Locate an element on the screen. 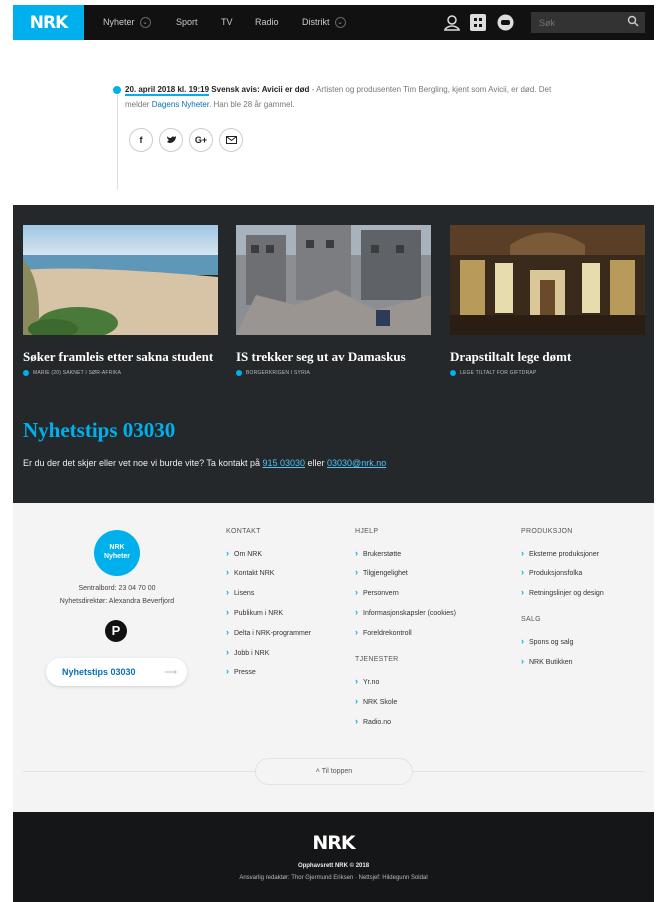  facebook-share-button: f is located at coordinates (141, 140).